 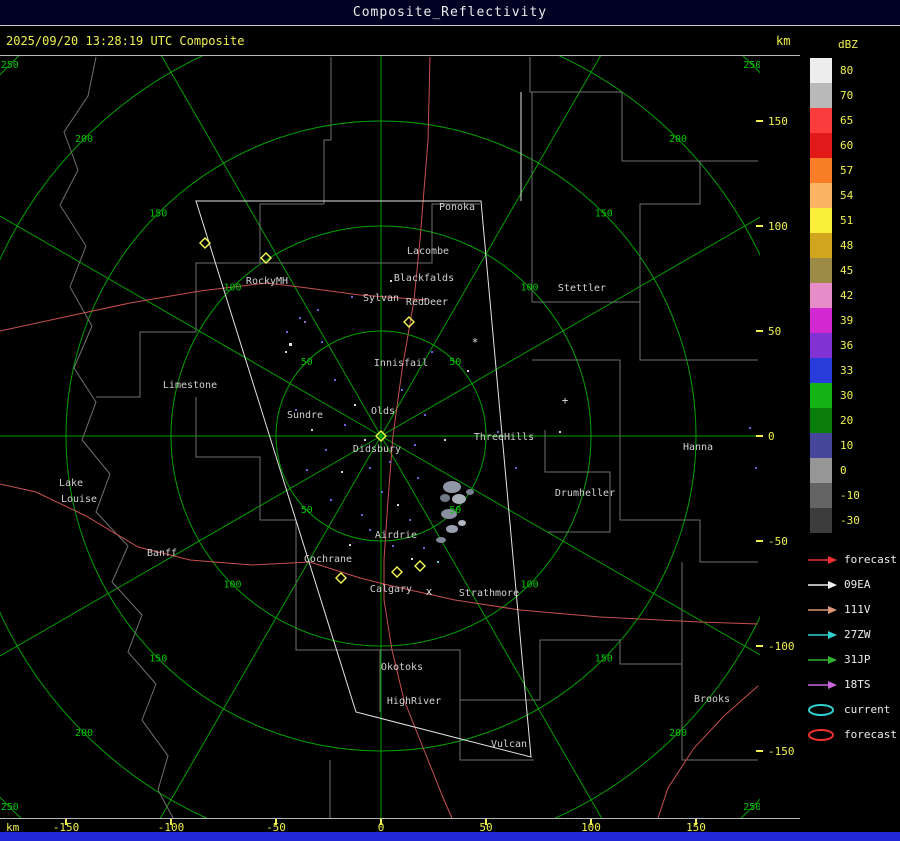 What do you see at coordinates (778, 541) in the screenshot?
I see `right-axis-label: -50` at bounding box center [778, 541].